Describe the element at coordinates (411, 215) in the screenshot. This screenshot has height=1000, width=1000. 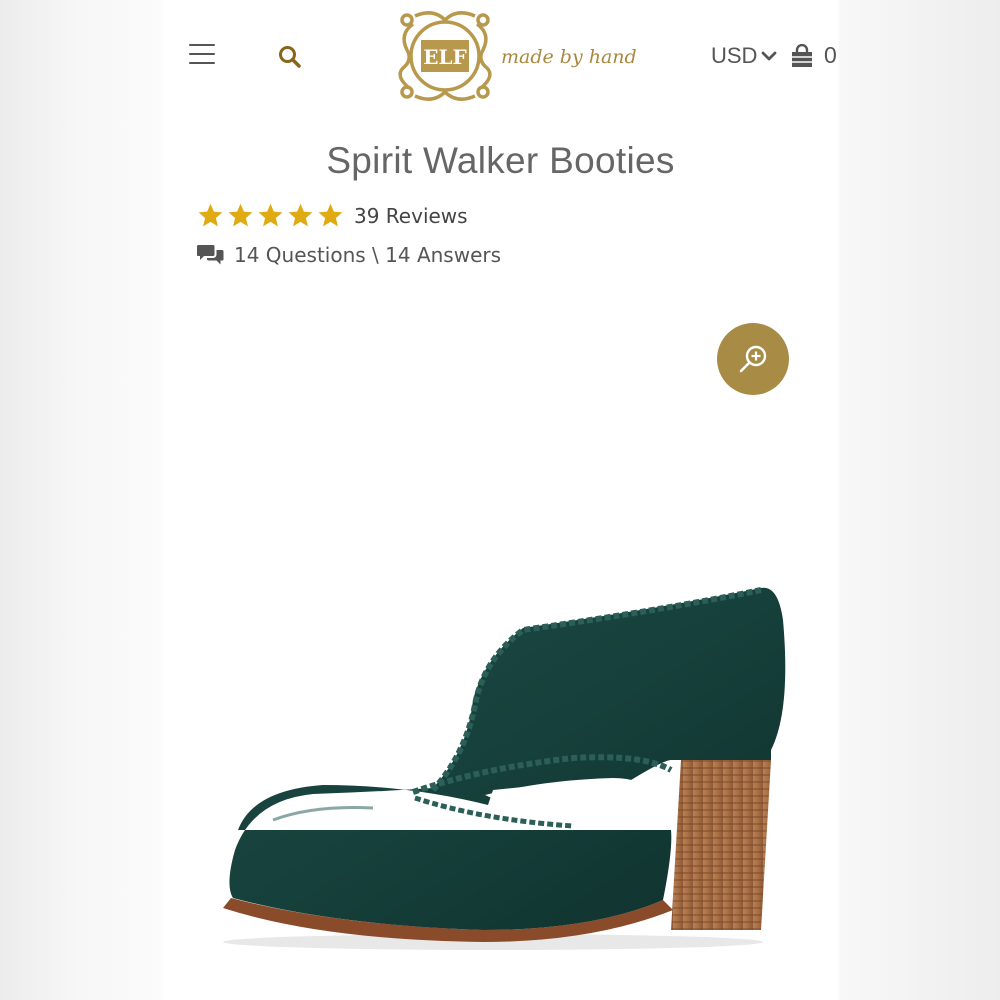
I see `reviews-count: 39 Reviews` at that location.